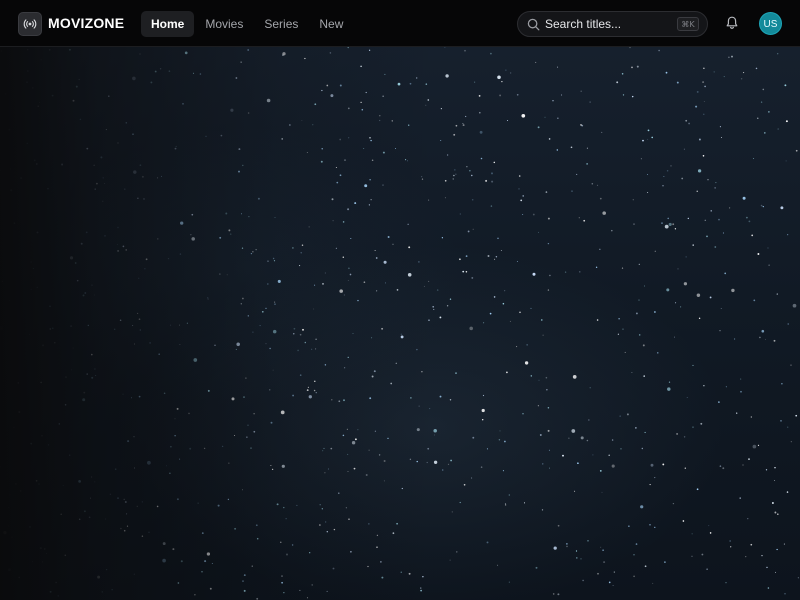  I want to click on nav-item-series: Series, so click(281, 24).